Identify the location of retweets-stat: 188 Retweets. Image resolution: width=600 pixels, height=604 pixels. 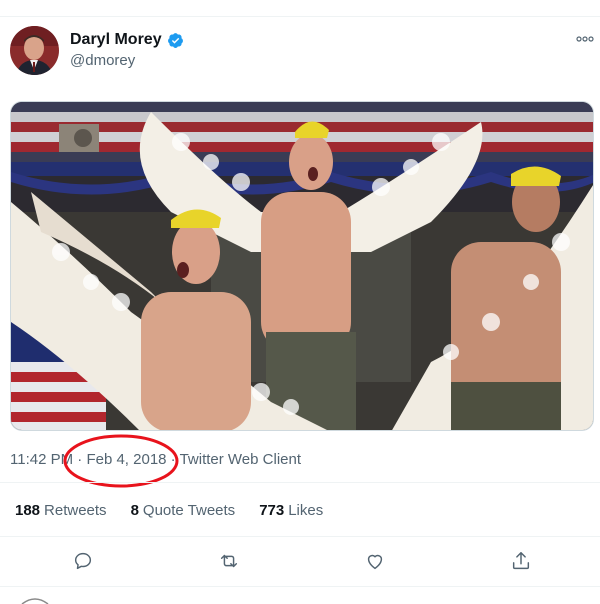
(61, 510).